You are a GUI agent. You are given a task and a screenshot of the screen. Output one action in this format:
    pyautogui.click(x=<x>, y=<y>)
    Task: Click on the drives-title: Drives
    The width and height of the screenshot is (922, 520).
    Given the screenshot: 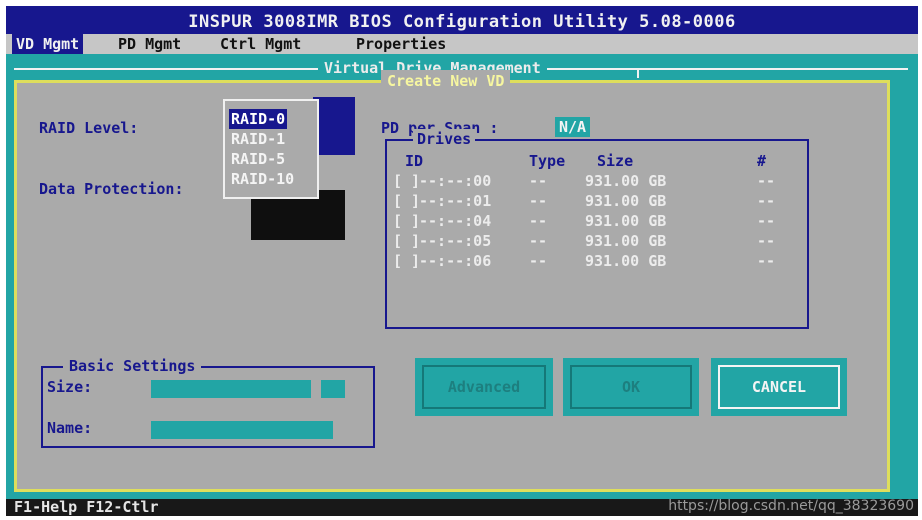 What is the action you would take?
    pyautogui.click(x=444, y=139)
    